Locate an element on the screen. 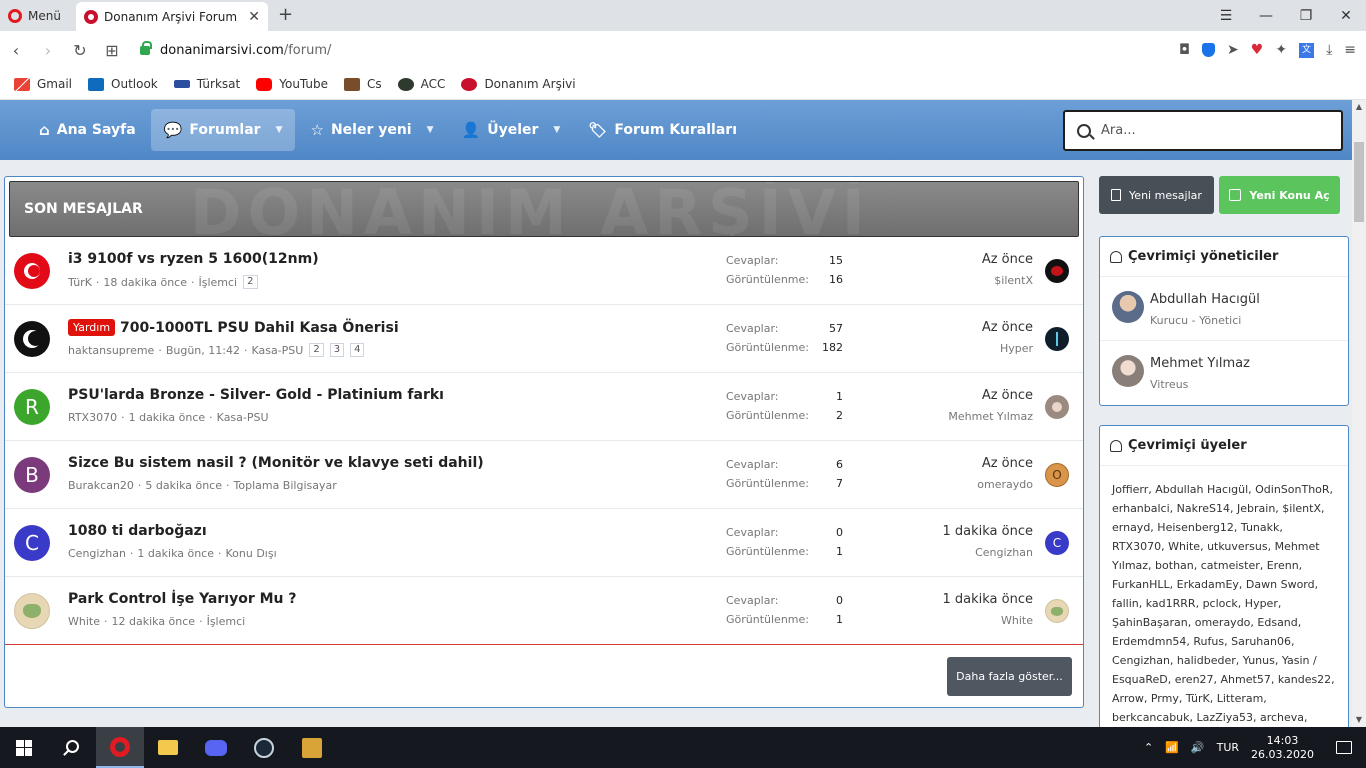 The height and width of the screenshot is (768, 1366). staff-name: Mehmet Yılmaz is located at coordinates (1200, 363).